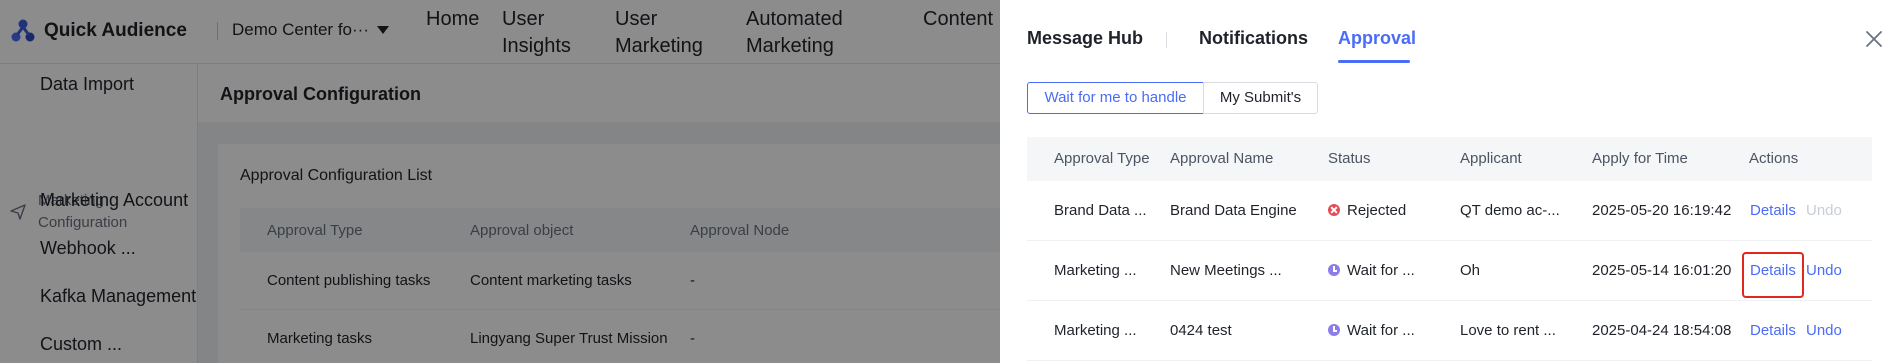  I want to click on column-header-status: Status, so click(1349, 158).